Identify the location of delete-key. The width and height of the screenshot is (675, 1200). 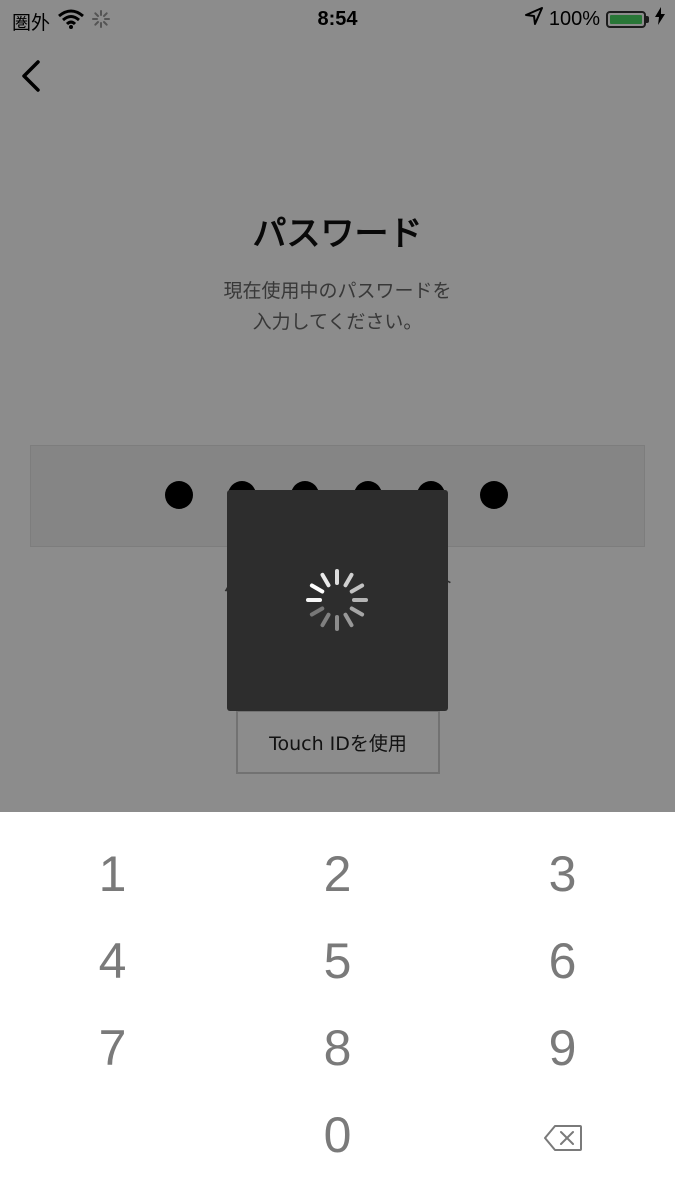
(562, 1134).